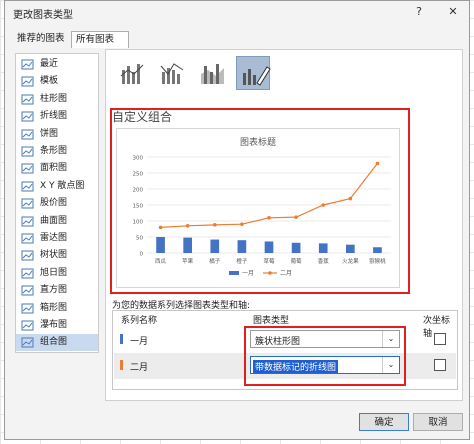 The image size is (474, 444). I want to click on chart-title: 图表标题, so click(258, 142).